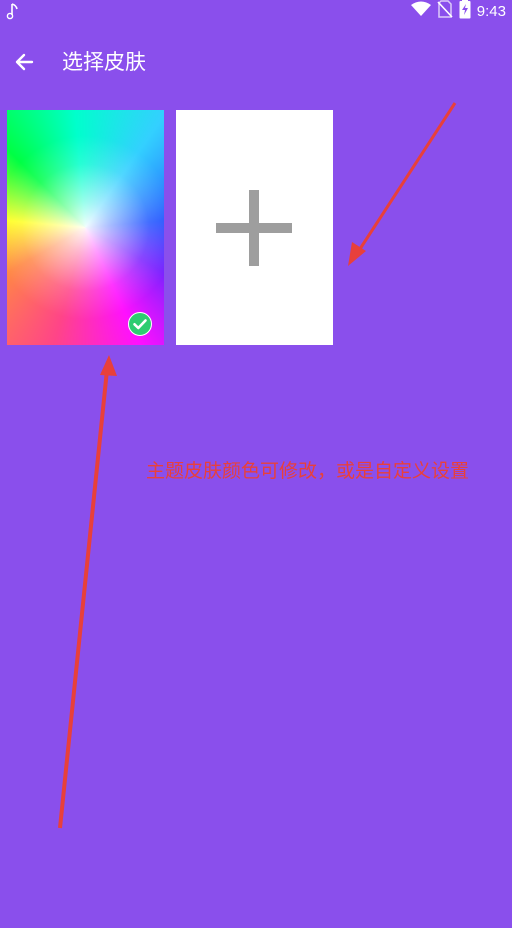  What do you see at coordinates (104, 62) in the screenshot?
I see `page-title: 选择皮肤` at bounding box center [104, 62].